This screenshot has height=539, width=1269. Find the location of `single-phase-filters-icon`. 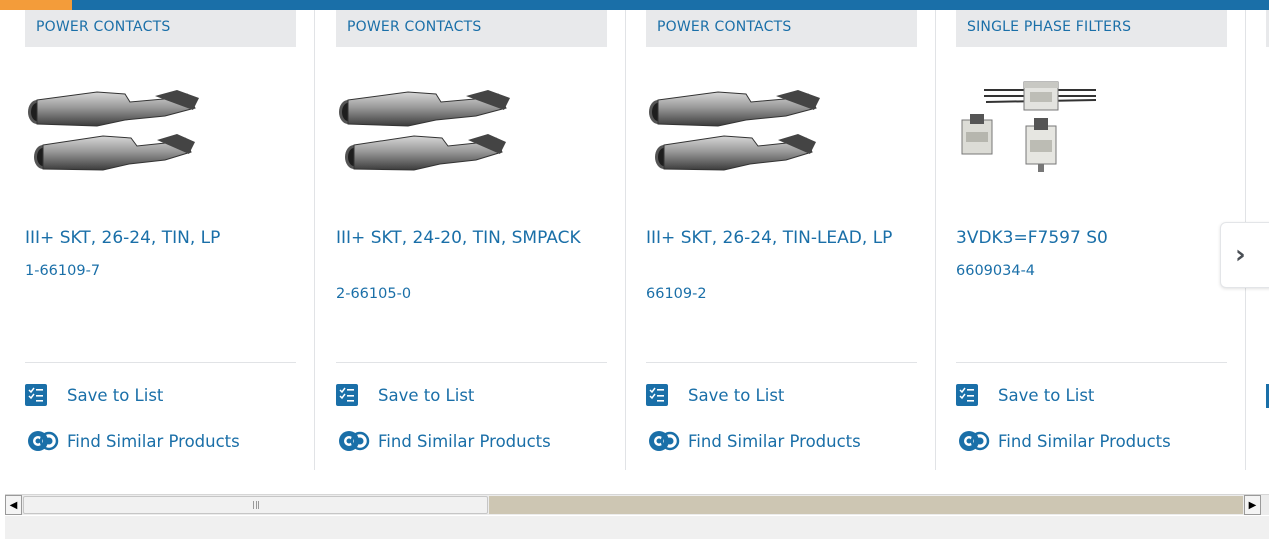

single-phase-filters-icon is located at coordinates (1029, 126).